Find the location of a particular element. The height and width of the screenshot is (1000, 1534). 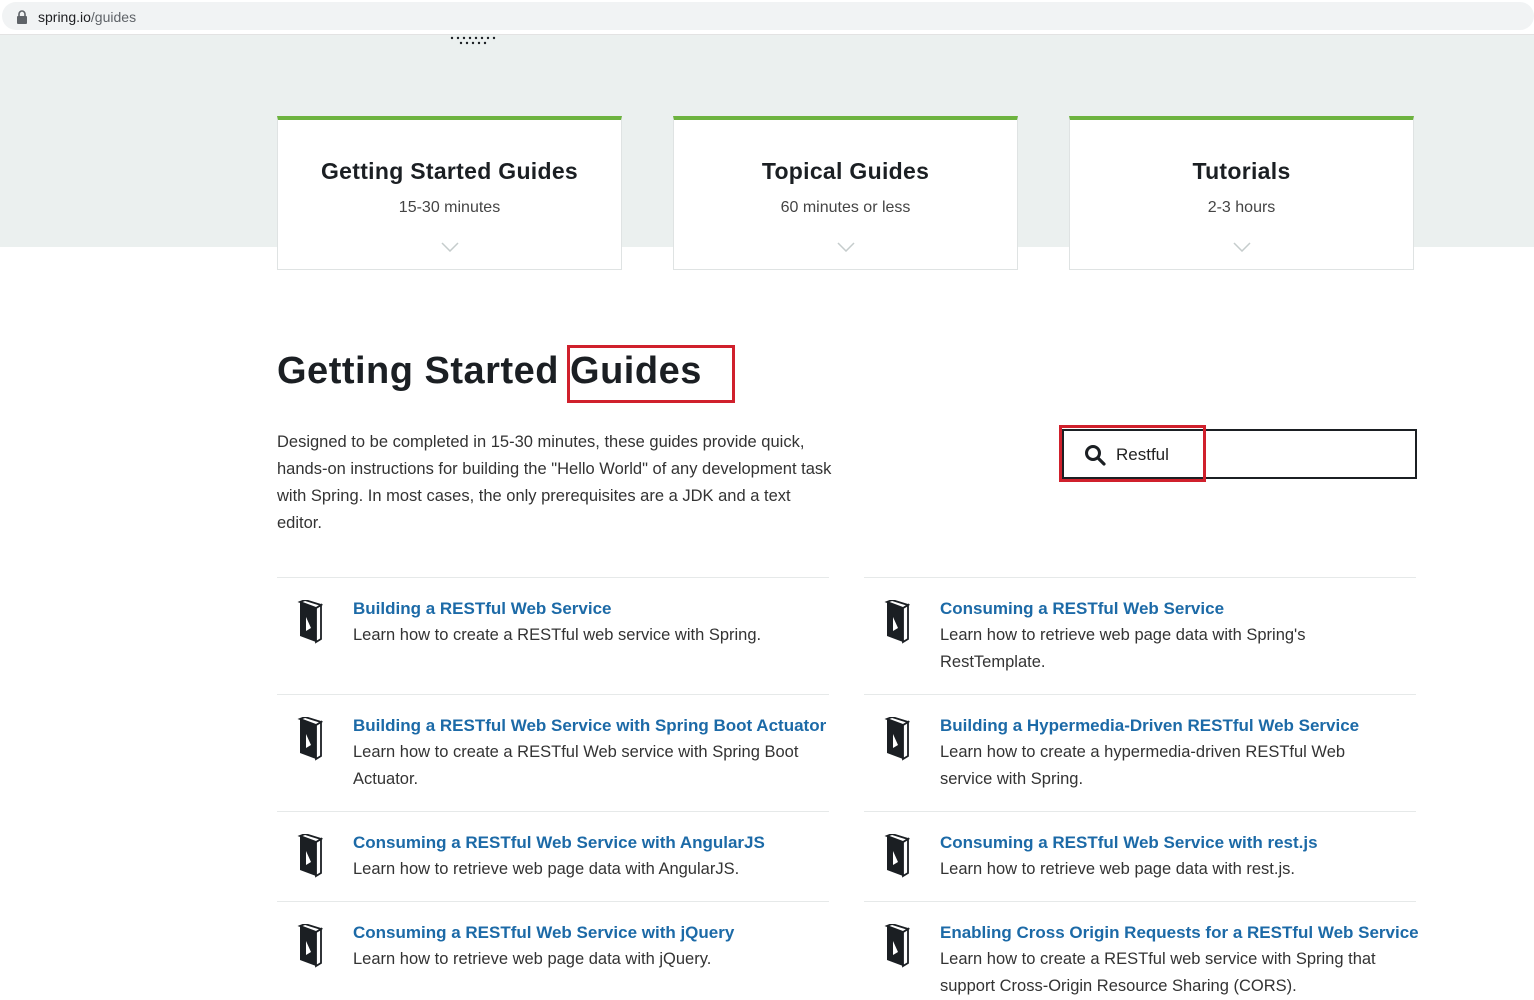

url-host: spring.io is located at coordinates (64, 17).